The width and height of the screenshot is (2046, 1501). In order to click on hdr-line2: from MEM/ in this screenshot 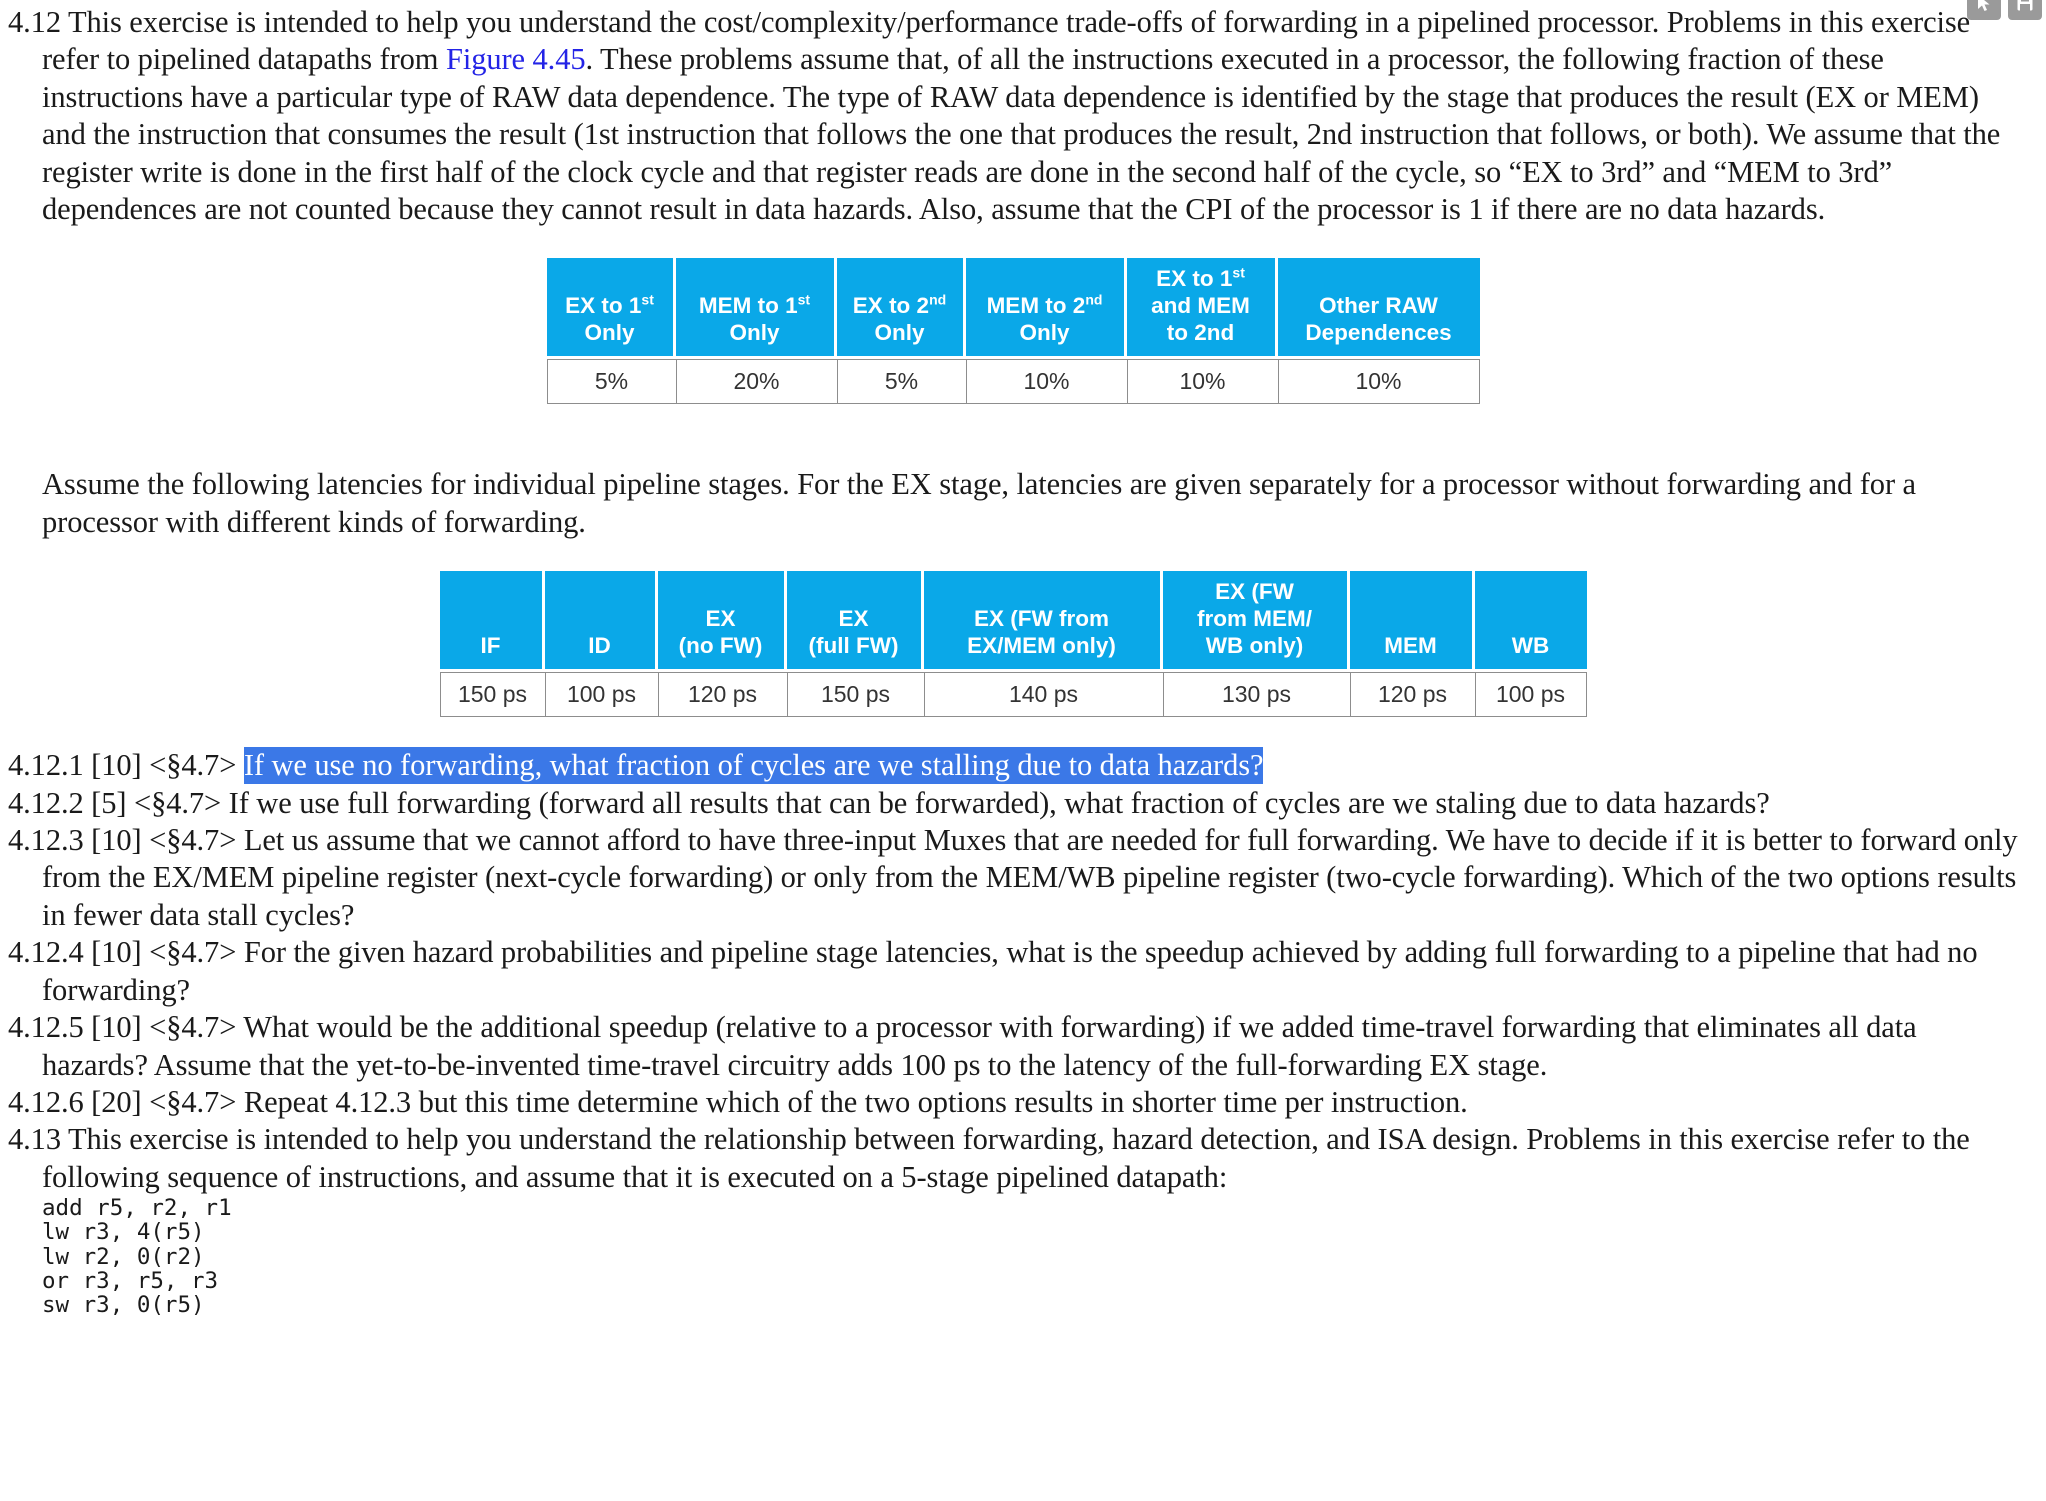, I will do `click(1254, 619)`.